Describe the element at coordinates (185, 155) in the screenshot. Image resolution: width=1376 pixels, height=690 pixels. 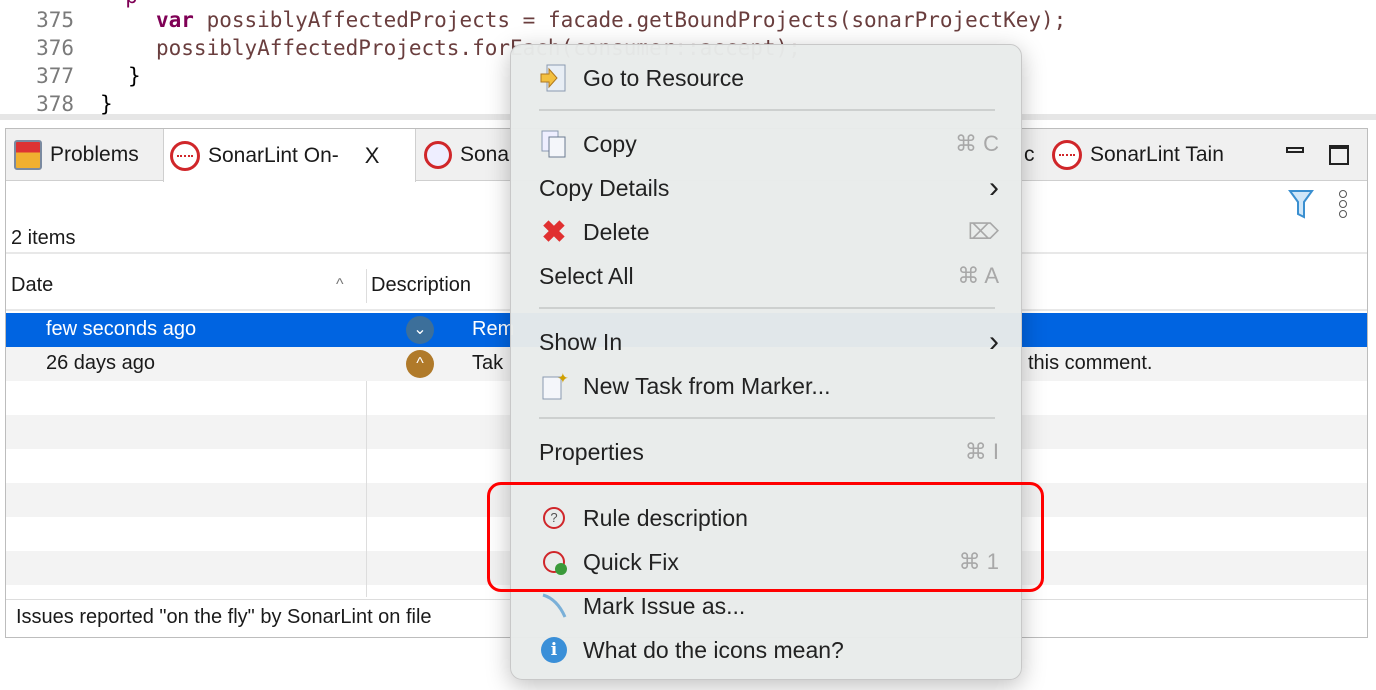
I see `sonarlint-icon` at that location.